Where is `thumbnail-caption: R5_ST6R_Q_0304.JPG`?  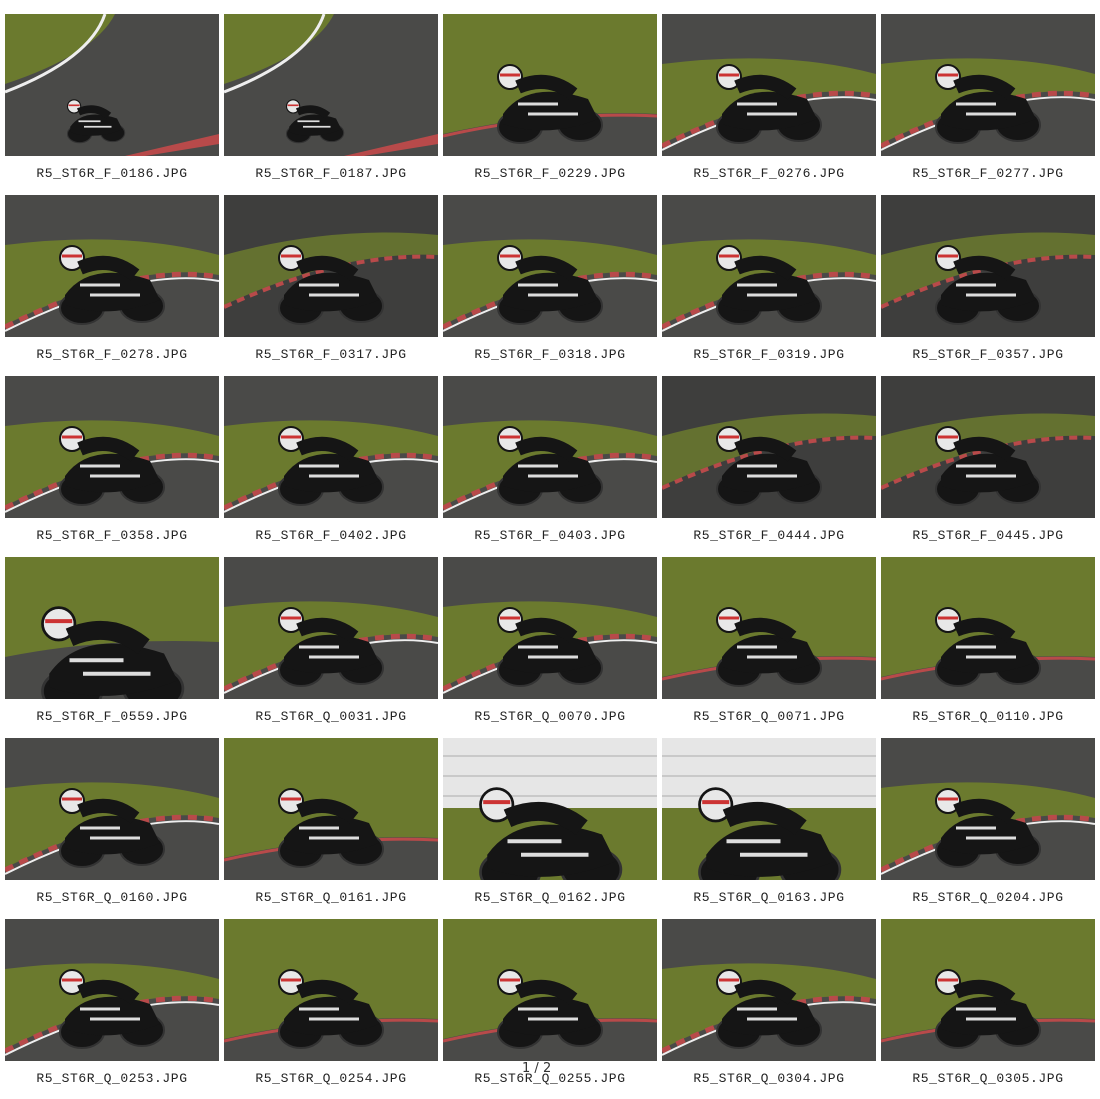 thumbnail-caption: R5_ST6R_Q_0304.JPG is located at coordinates (769, 1078).